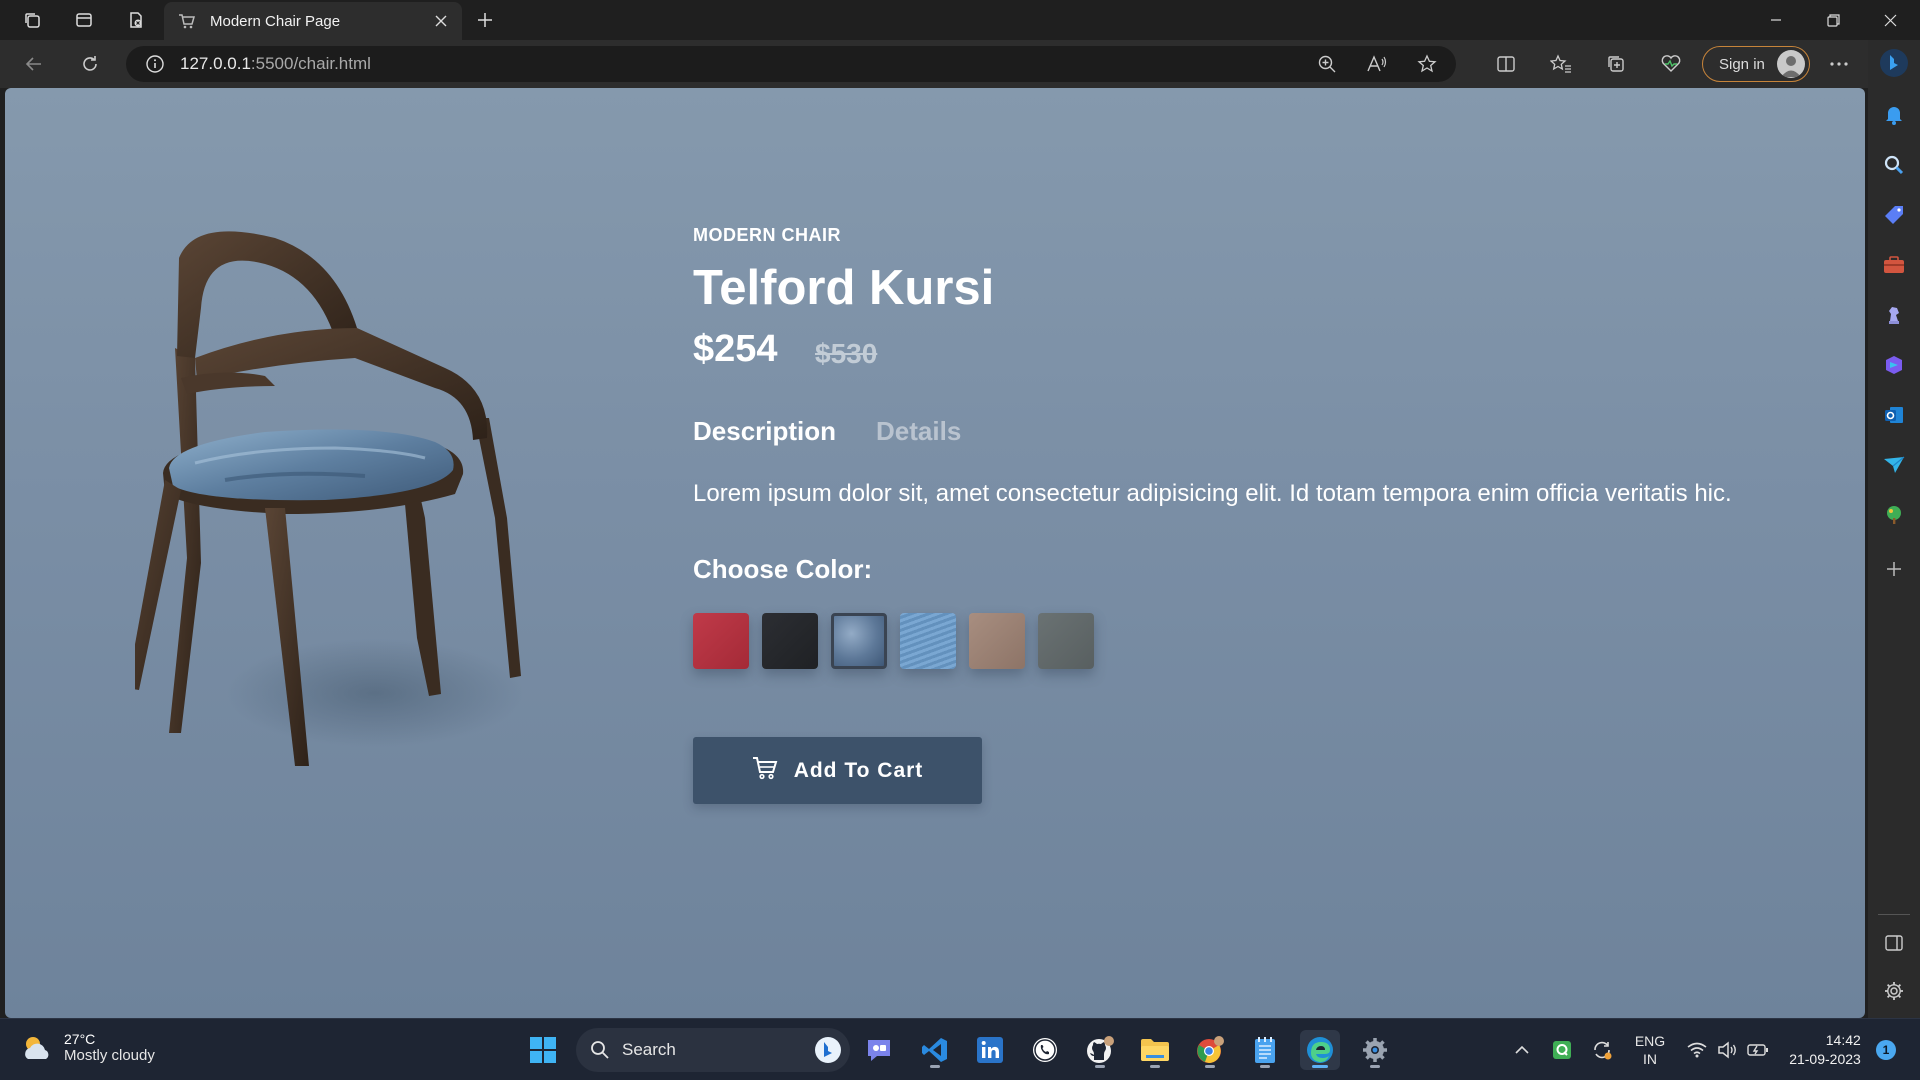  Describe the element at coordinates (783, 569) in the screenshot. I see `color-label: Choose Color:` at that location.